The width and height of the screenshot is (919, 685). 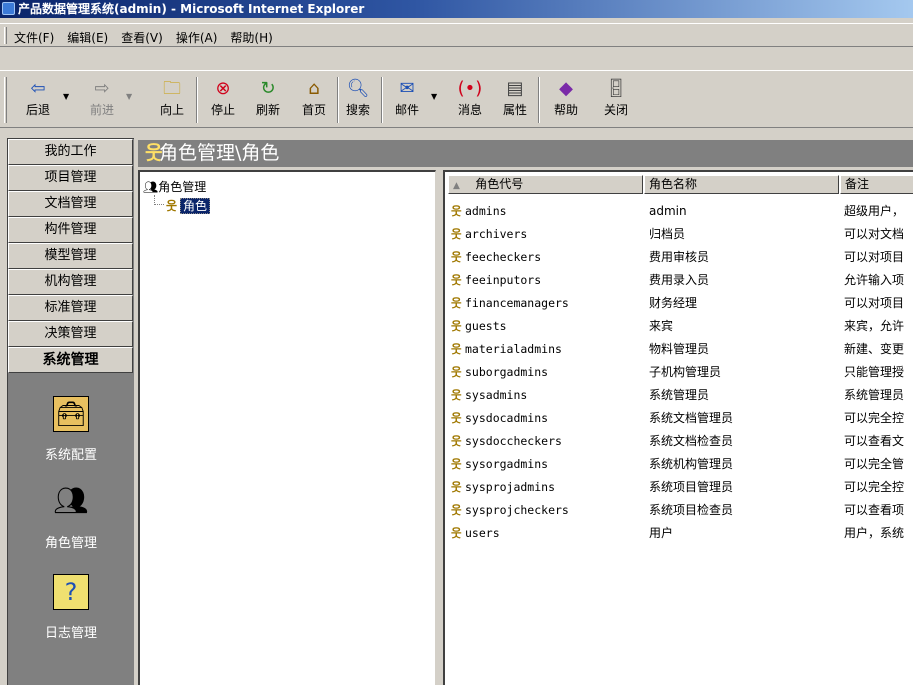 I want to click on menu-help: 帮助(H), so click(x=251, y=37).